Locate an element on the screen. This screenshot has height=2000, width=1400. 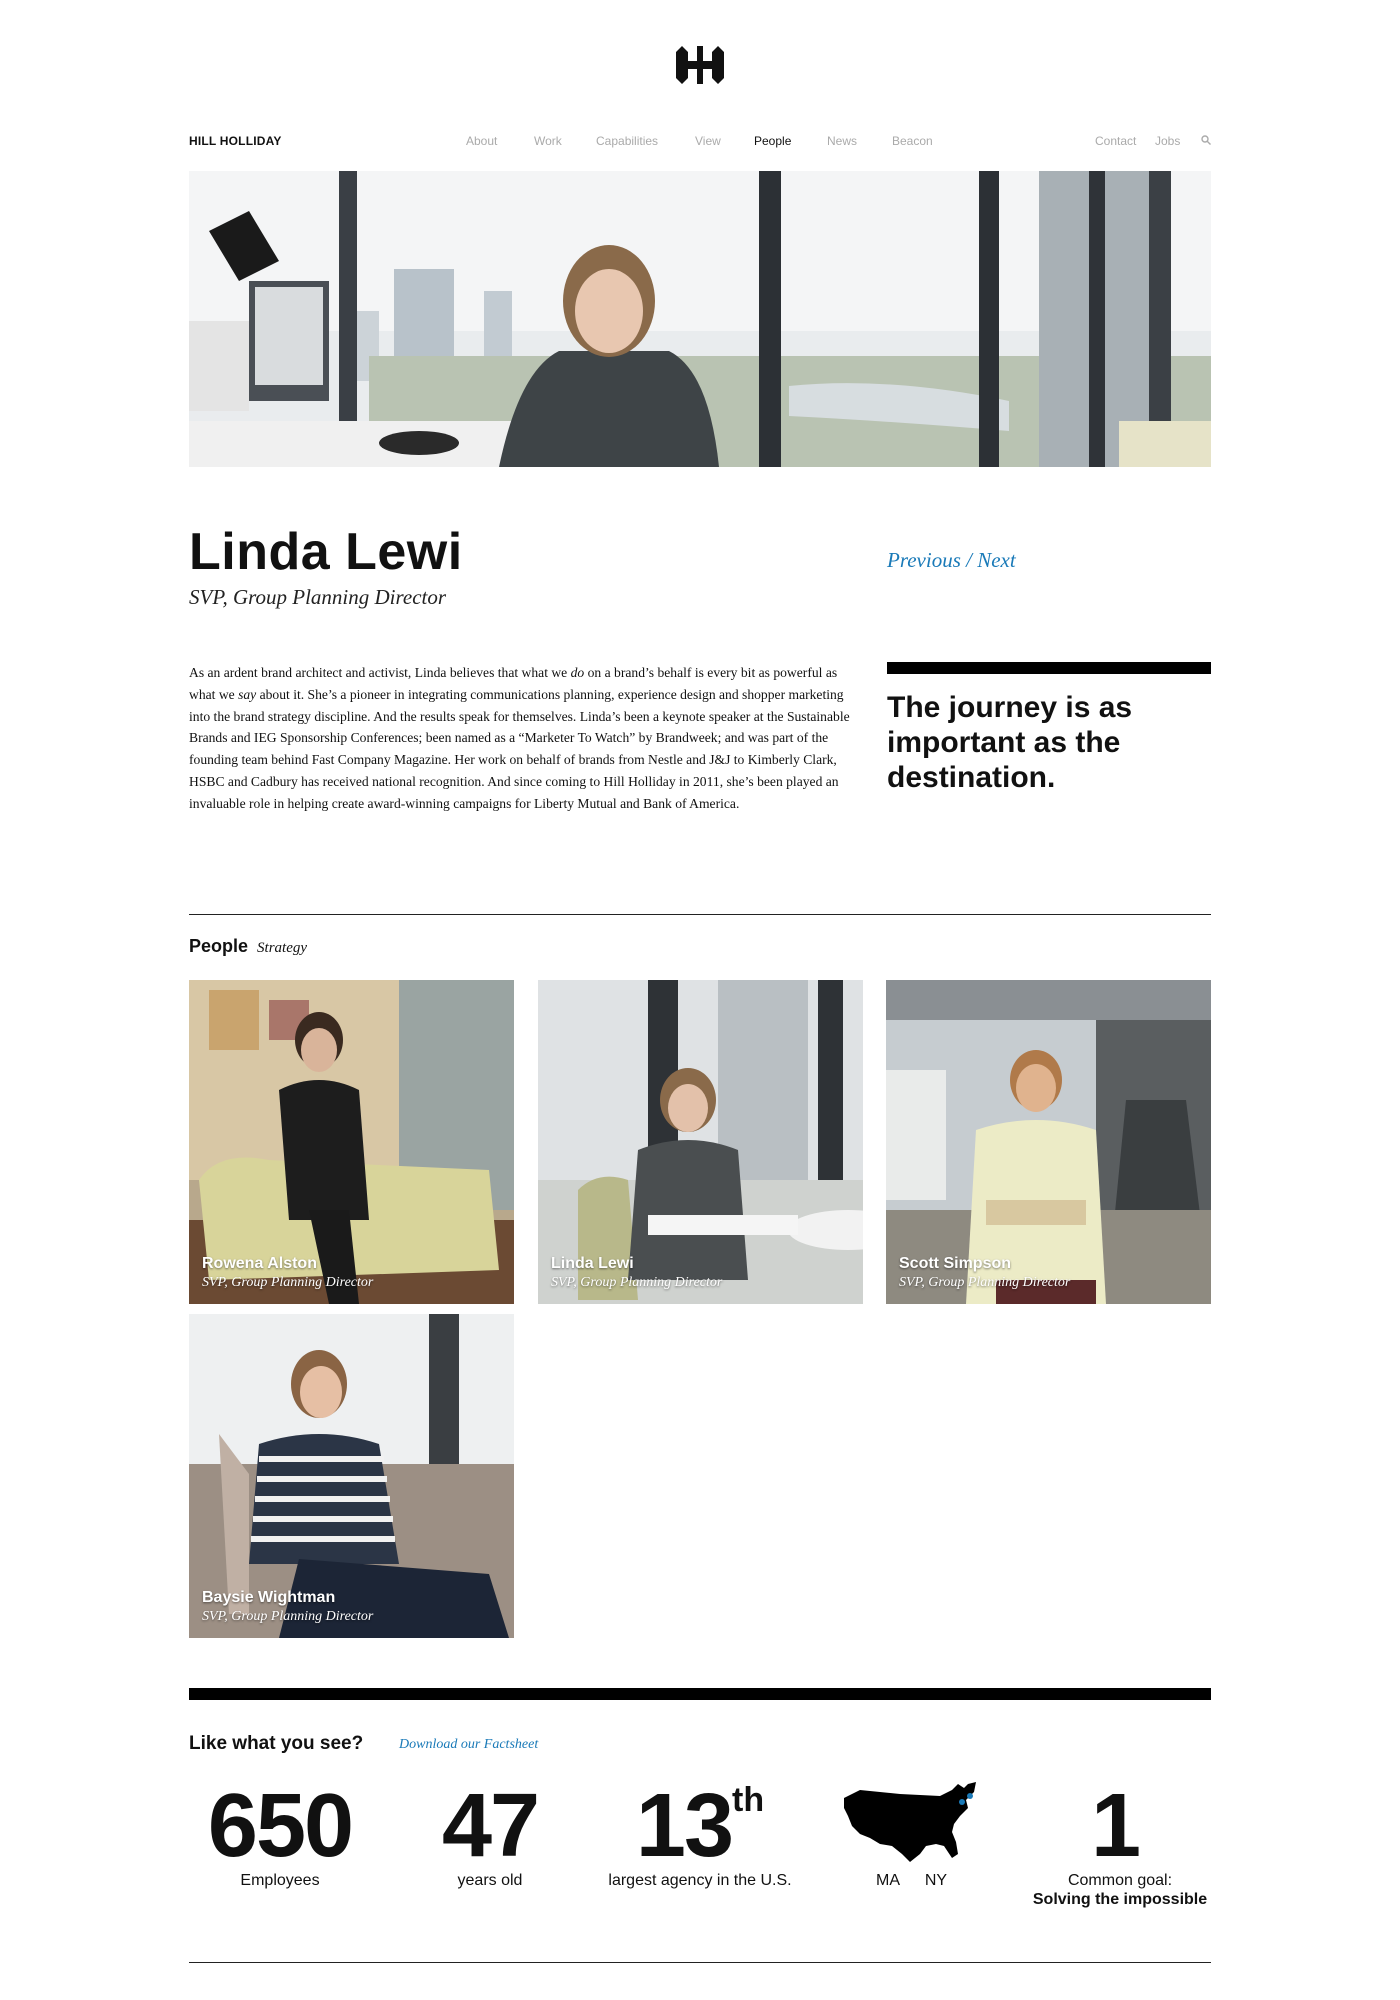
nav-item-people: People is located at coordinates (772, 141).